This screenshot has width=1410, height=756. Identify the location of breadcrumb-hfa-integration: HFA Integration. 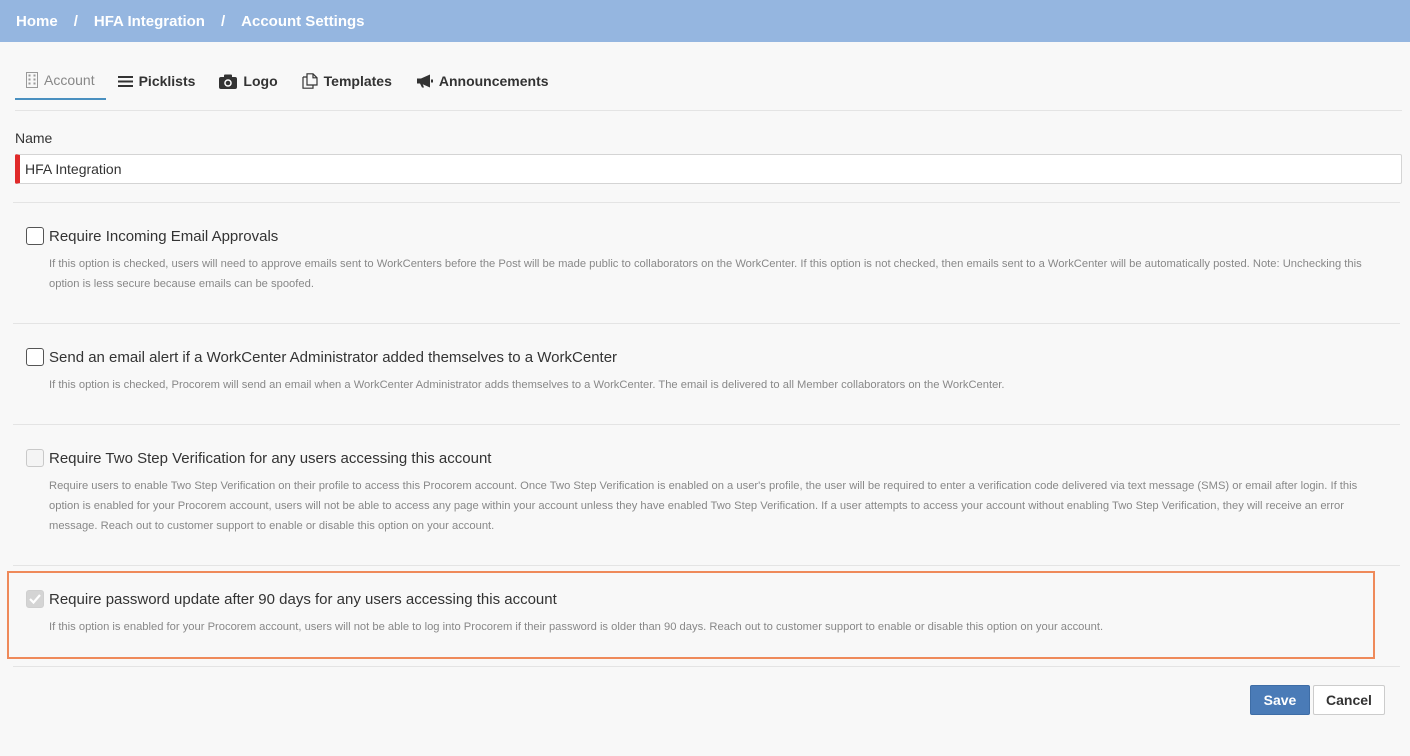
(149, 21).